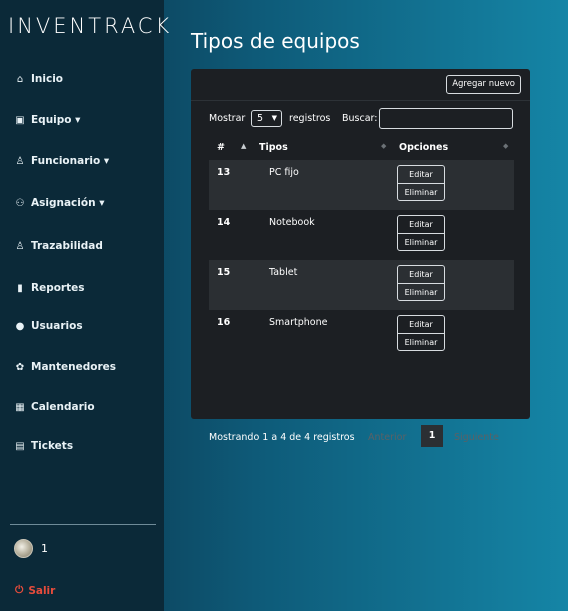 This screenshot has width=568, height=611. What do you see at coordinates (361, 149) in the screenshot?
I see `table-header: # ▲ Tipos ◆ Opciones ◆` at bounding box center [361, 149].